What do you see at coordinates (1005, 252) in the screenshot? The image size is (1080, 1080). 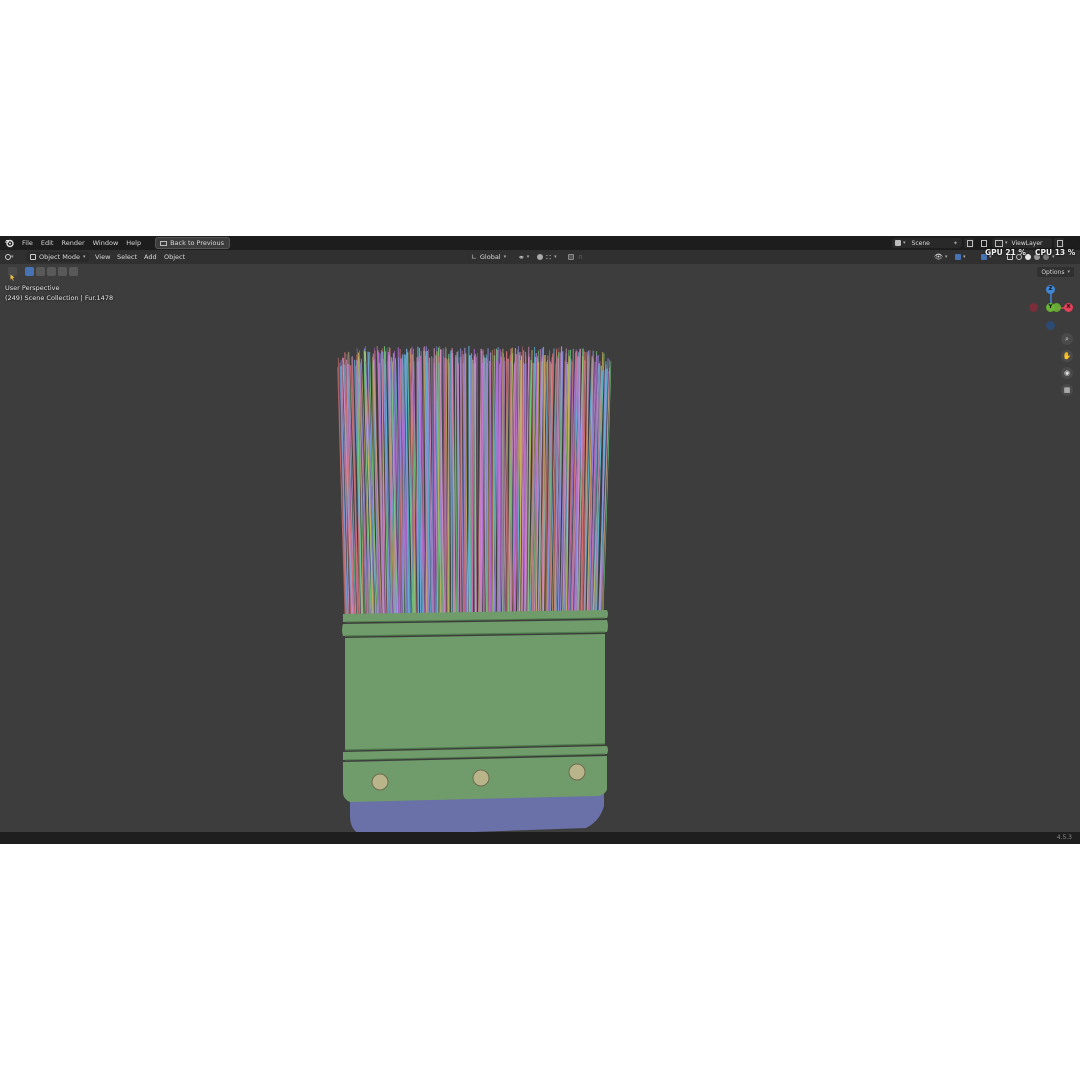 I see `gpu-stat: GPU 21 %` at bounding box center [1005, 252].